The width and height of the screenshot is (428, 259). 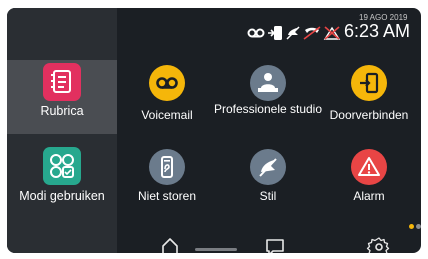 What do you see at coordinates (256, 33) in the screenshot?
I see `voicemail-status-icon` at bounding box center [256, 33].